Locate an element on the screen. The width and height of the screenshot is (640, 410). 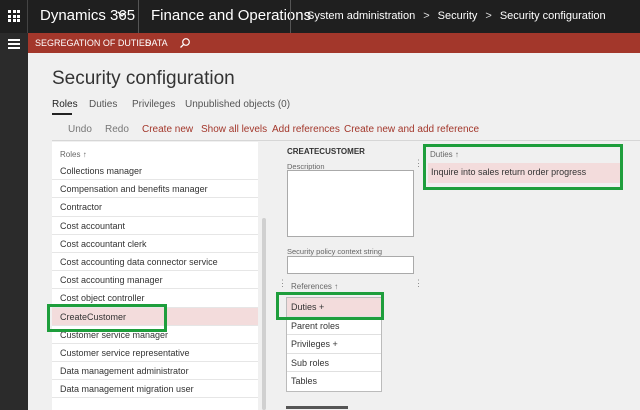
references-column-header: References ↑ is located at coordinates (314, 286).